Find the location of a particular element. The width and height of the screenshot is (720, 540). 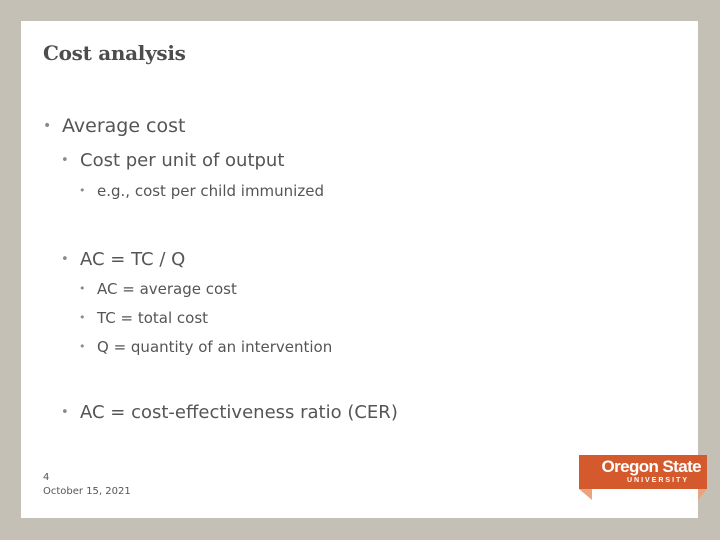

logo-fold-right-tab is located at coordinates (702, 494).